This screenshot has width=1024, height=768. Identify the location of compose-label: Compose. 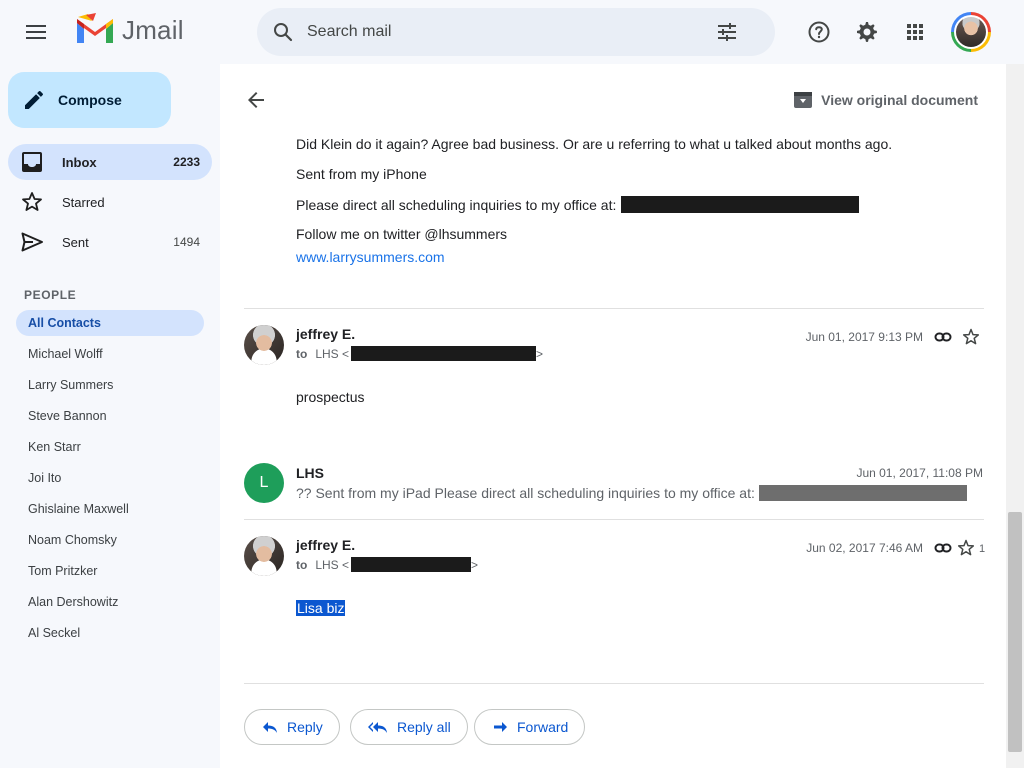
(90, 100).